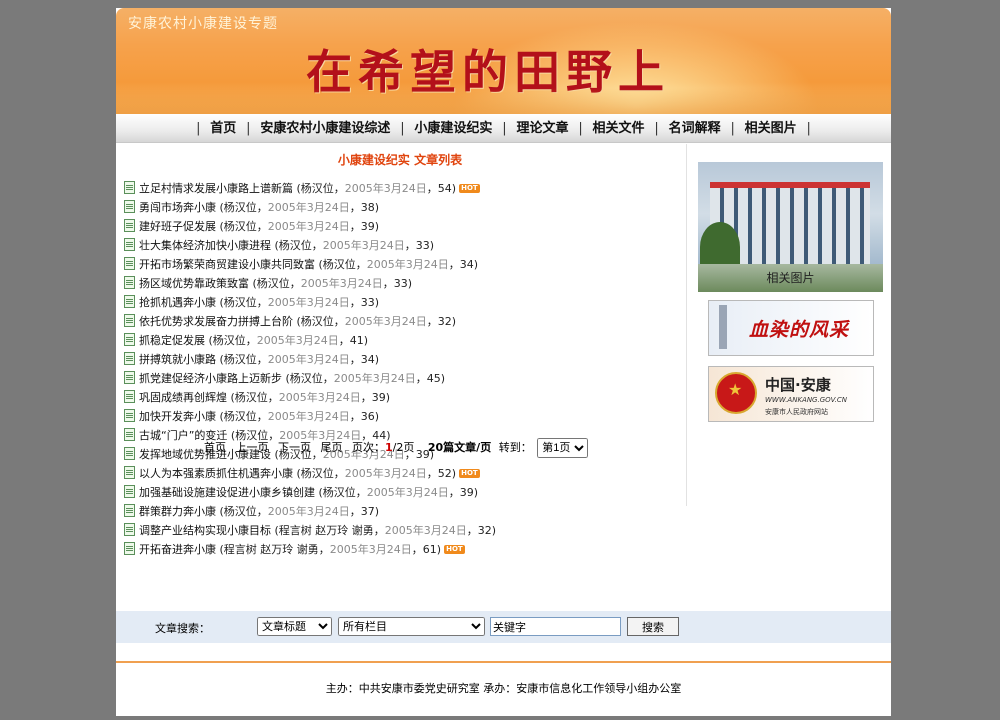 The image size is (1000, 720). Describe the element at coordinates (619, 128) in the screenshot. I see `nav-item-documents: 相关文件` at that location.